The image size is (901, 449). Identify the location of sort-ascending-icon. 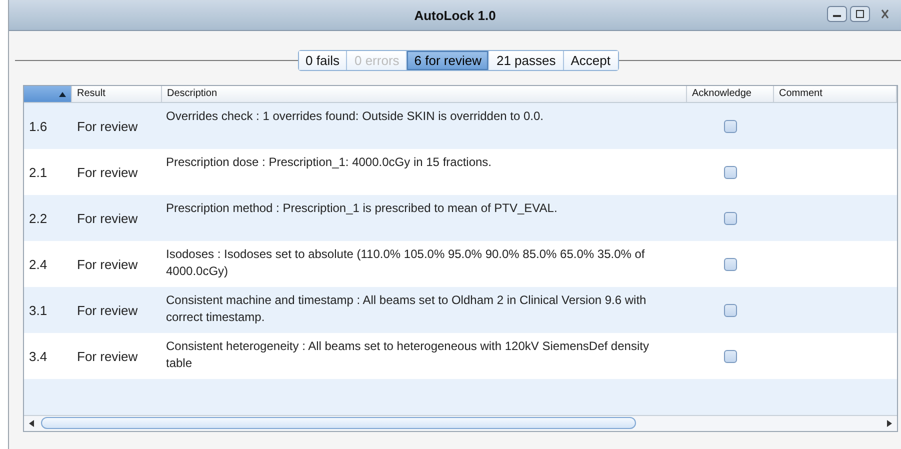
(62, 94).